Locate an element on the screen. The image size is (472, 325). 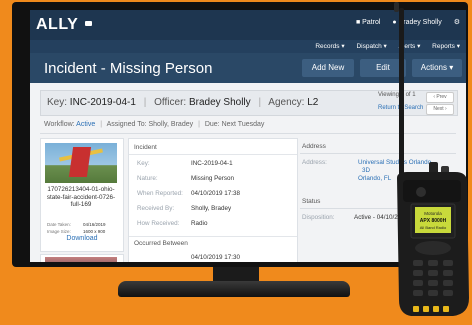
add-new-button: Add New is located at coordinates (328, 68).